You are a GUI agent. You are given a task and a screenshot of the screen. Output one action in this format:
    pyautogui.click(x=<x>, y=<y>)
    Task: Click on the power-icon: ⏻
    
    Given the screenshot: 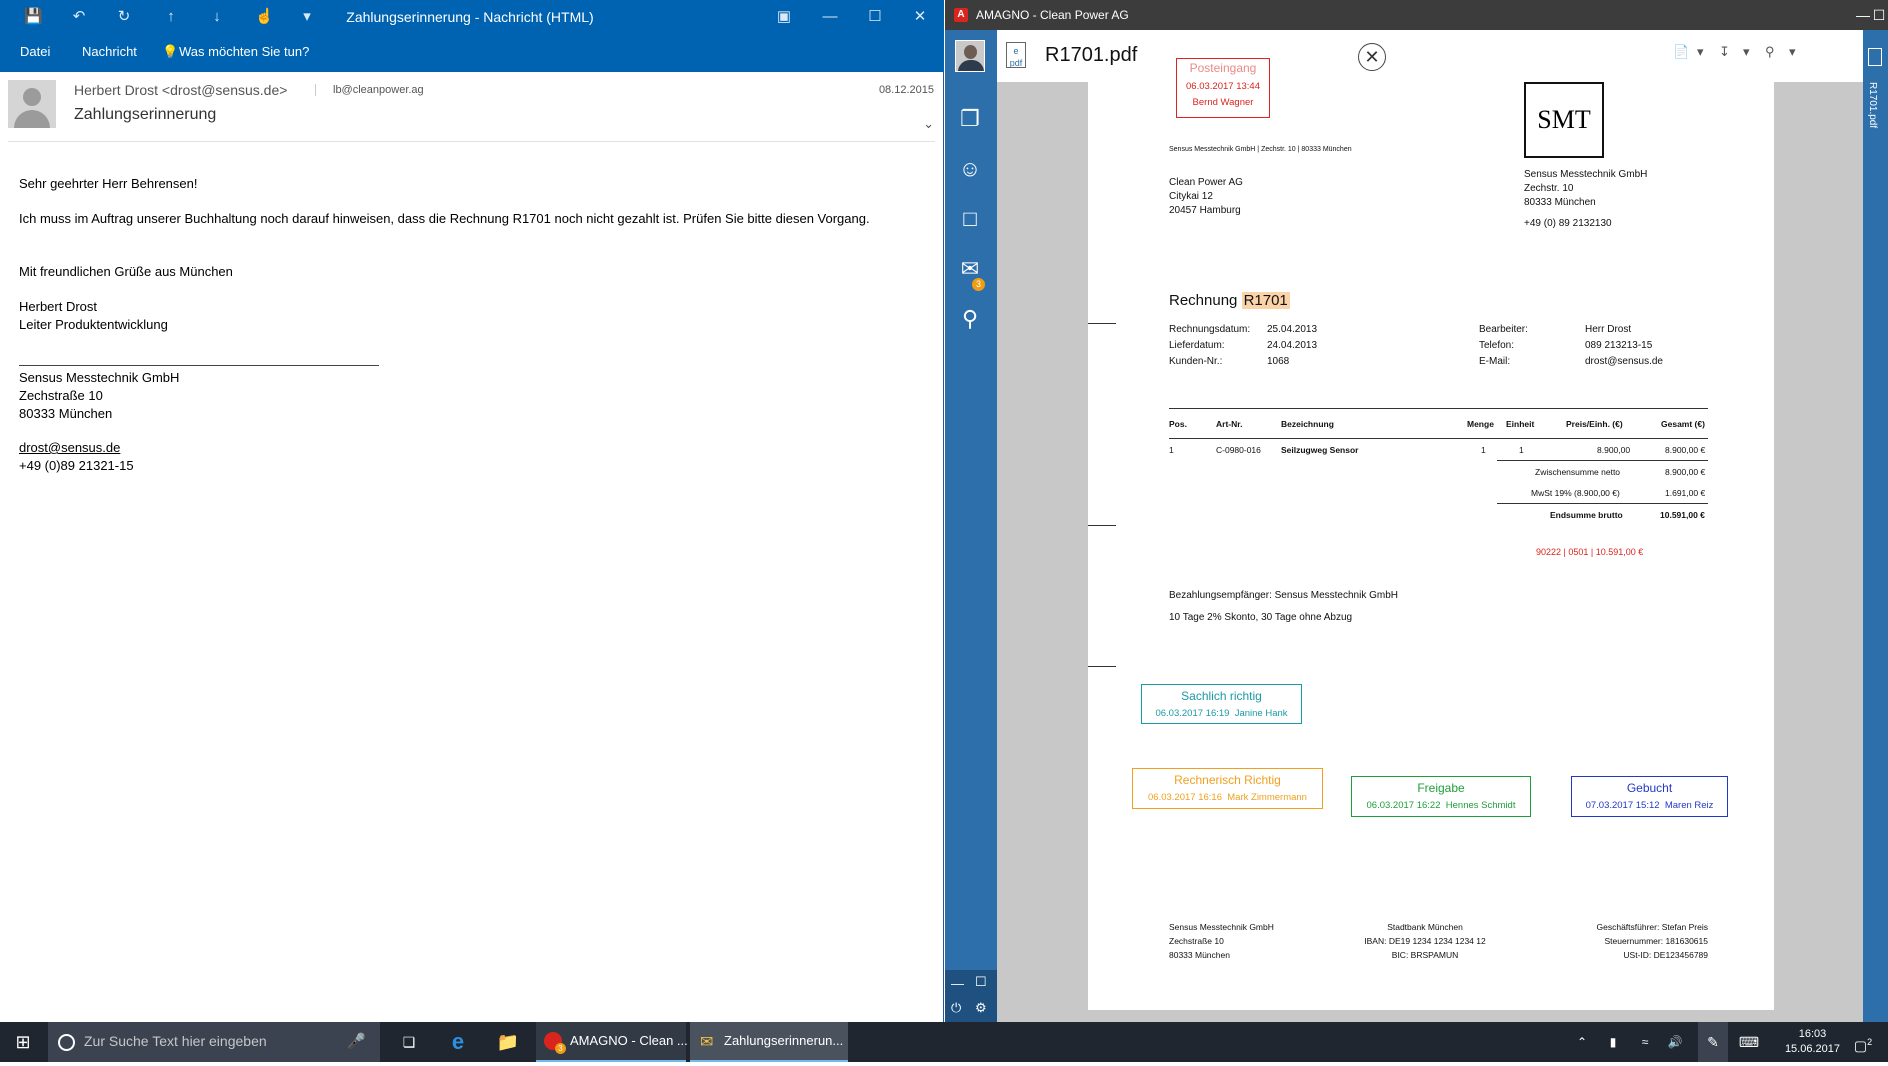 What is the action you would take?
    pyautogui.click(x=956, y=1008)
    